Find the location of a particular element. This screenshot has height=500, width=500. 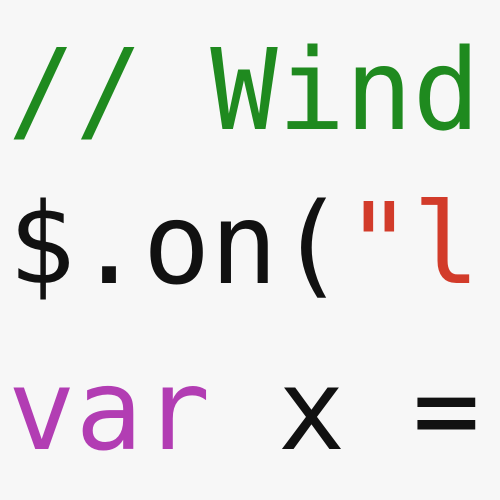

string-token: "l is located at coordinates (413, 245).